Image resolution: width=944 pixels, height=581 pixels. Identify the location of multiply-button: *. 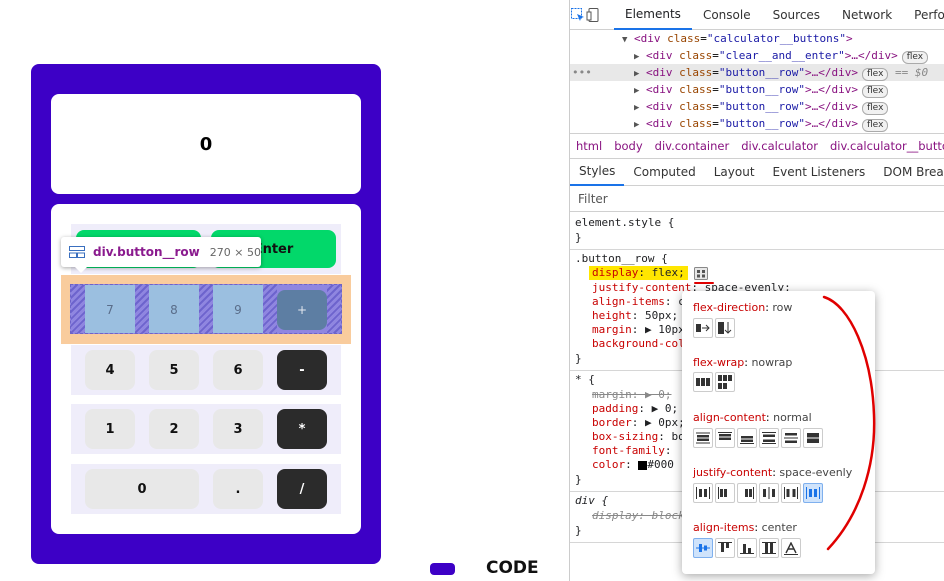
(302, 429).